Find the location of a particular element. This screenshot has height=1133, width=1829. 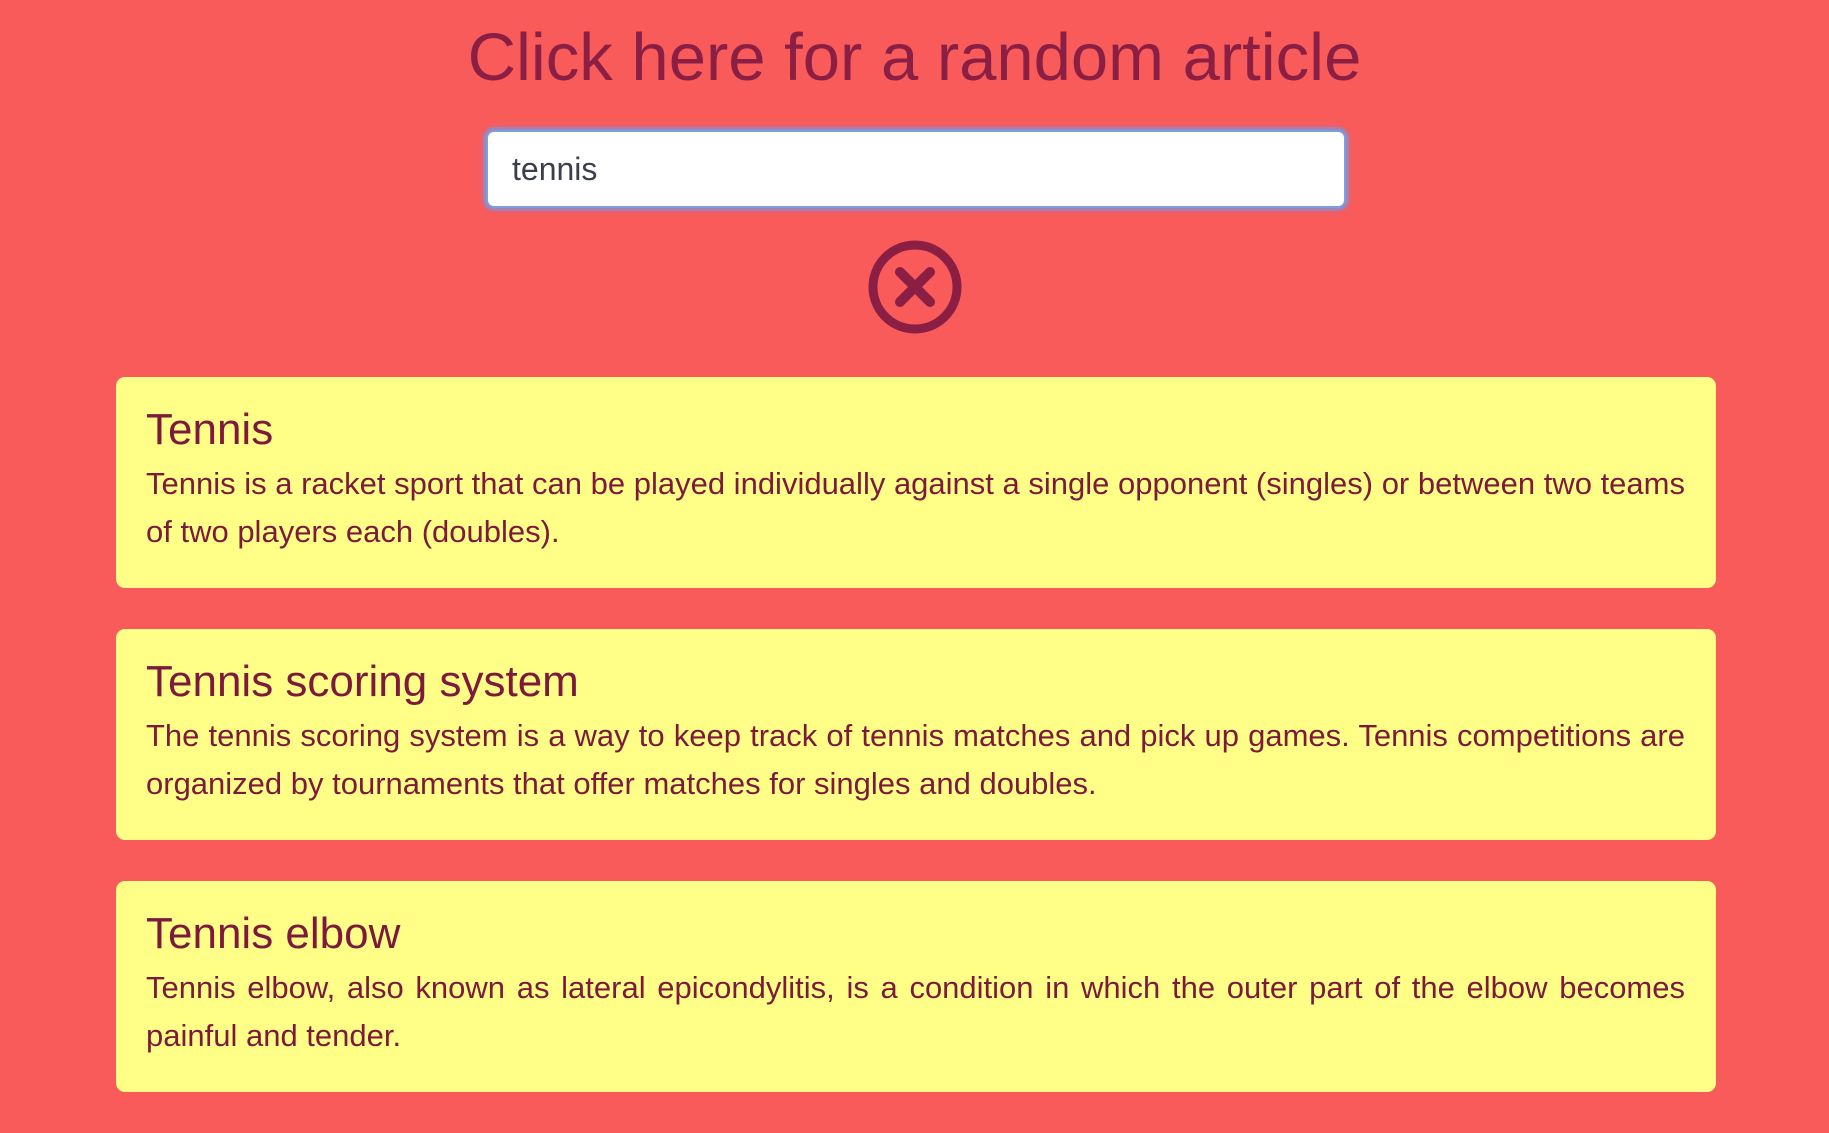

search-input is located at coordinates (916, 169).